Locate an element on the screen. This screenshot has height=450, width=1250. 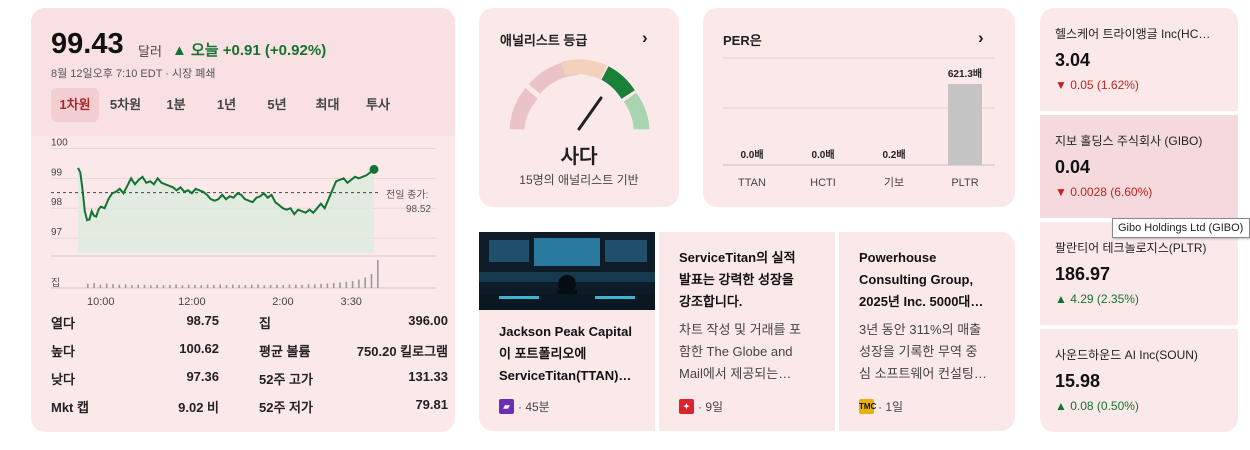
stock-change: ▲ 4.29 (2.35%) is located at coordinates (1097, 299).